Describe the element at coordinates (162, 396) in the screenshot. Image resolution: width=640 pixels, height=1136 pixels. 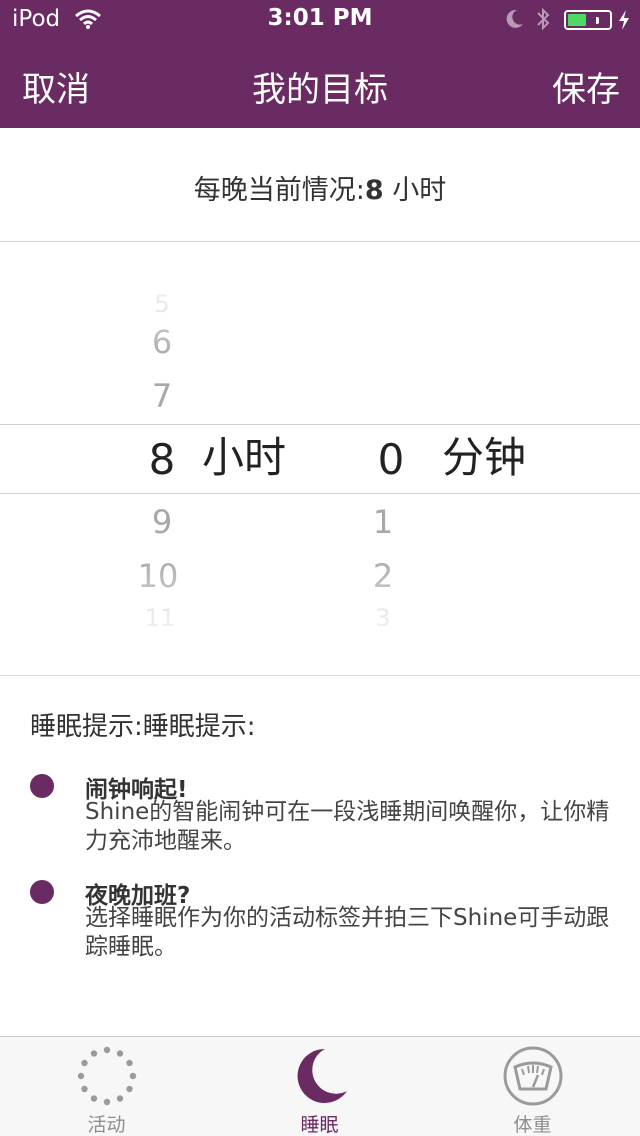
I see `hours-option: 7` at that location.